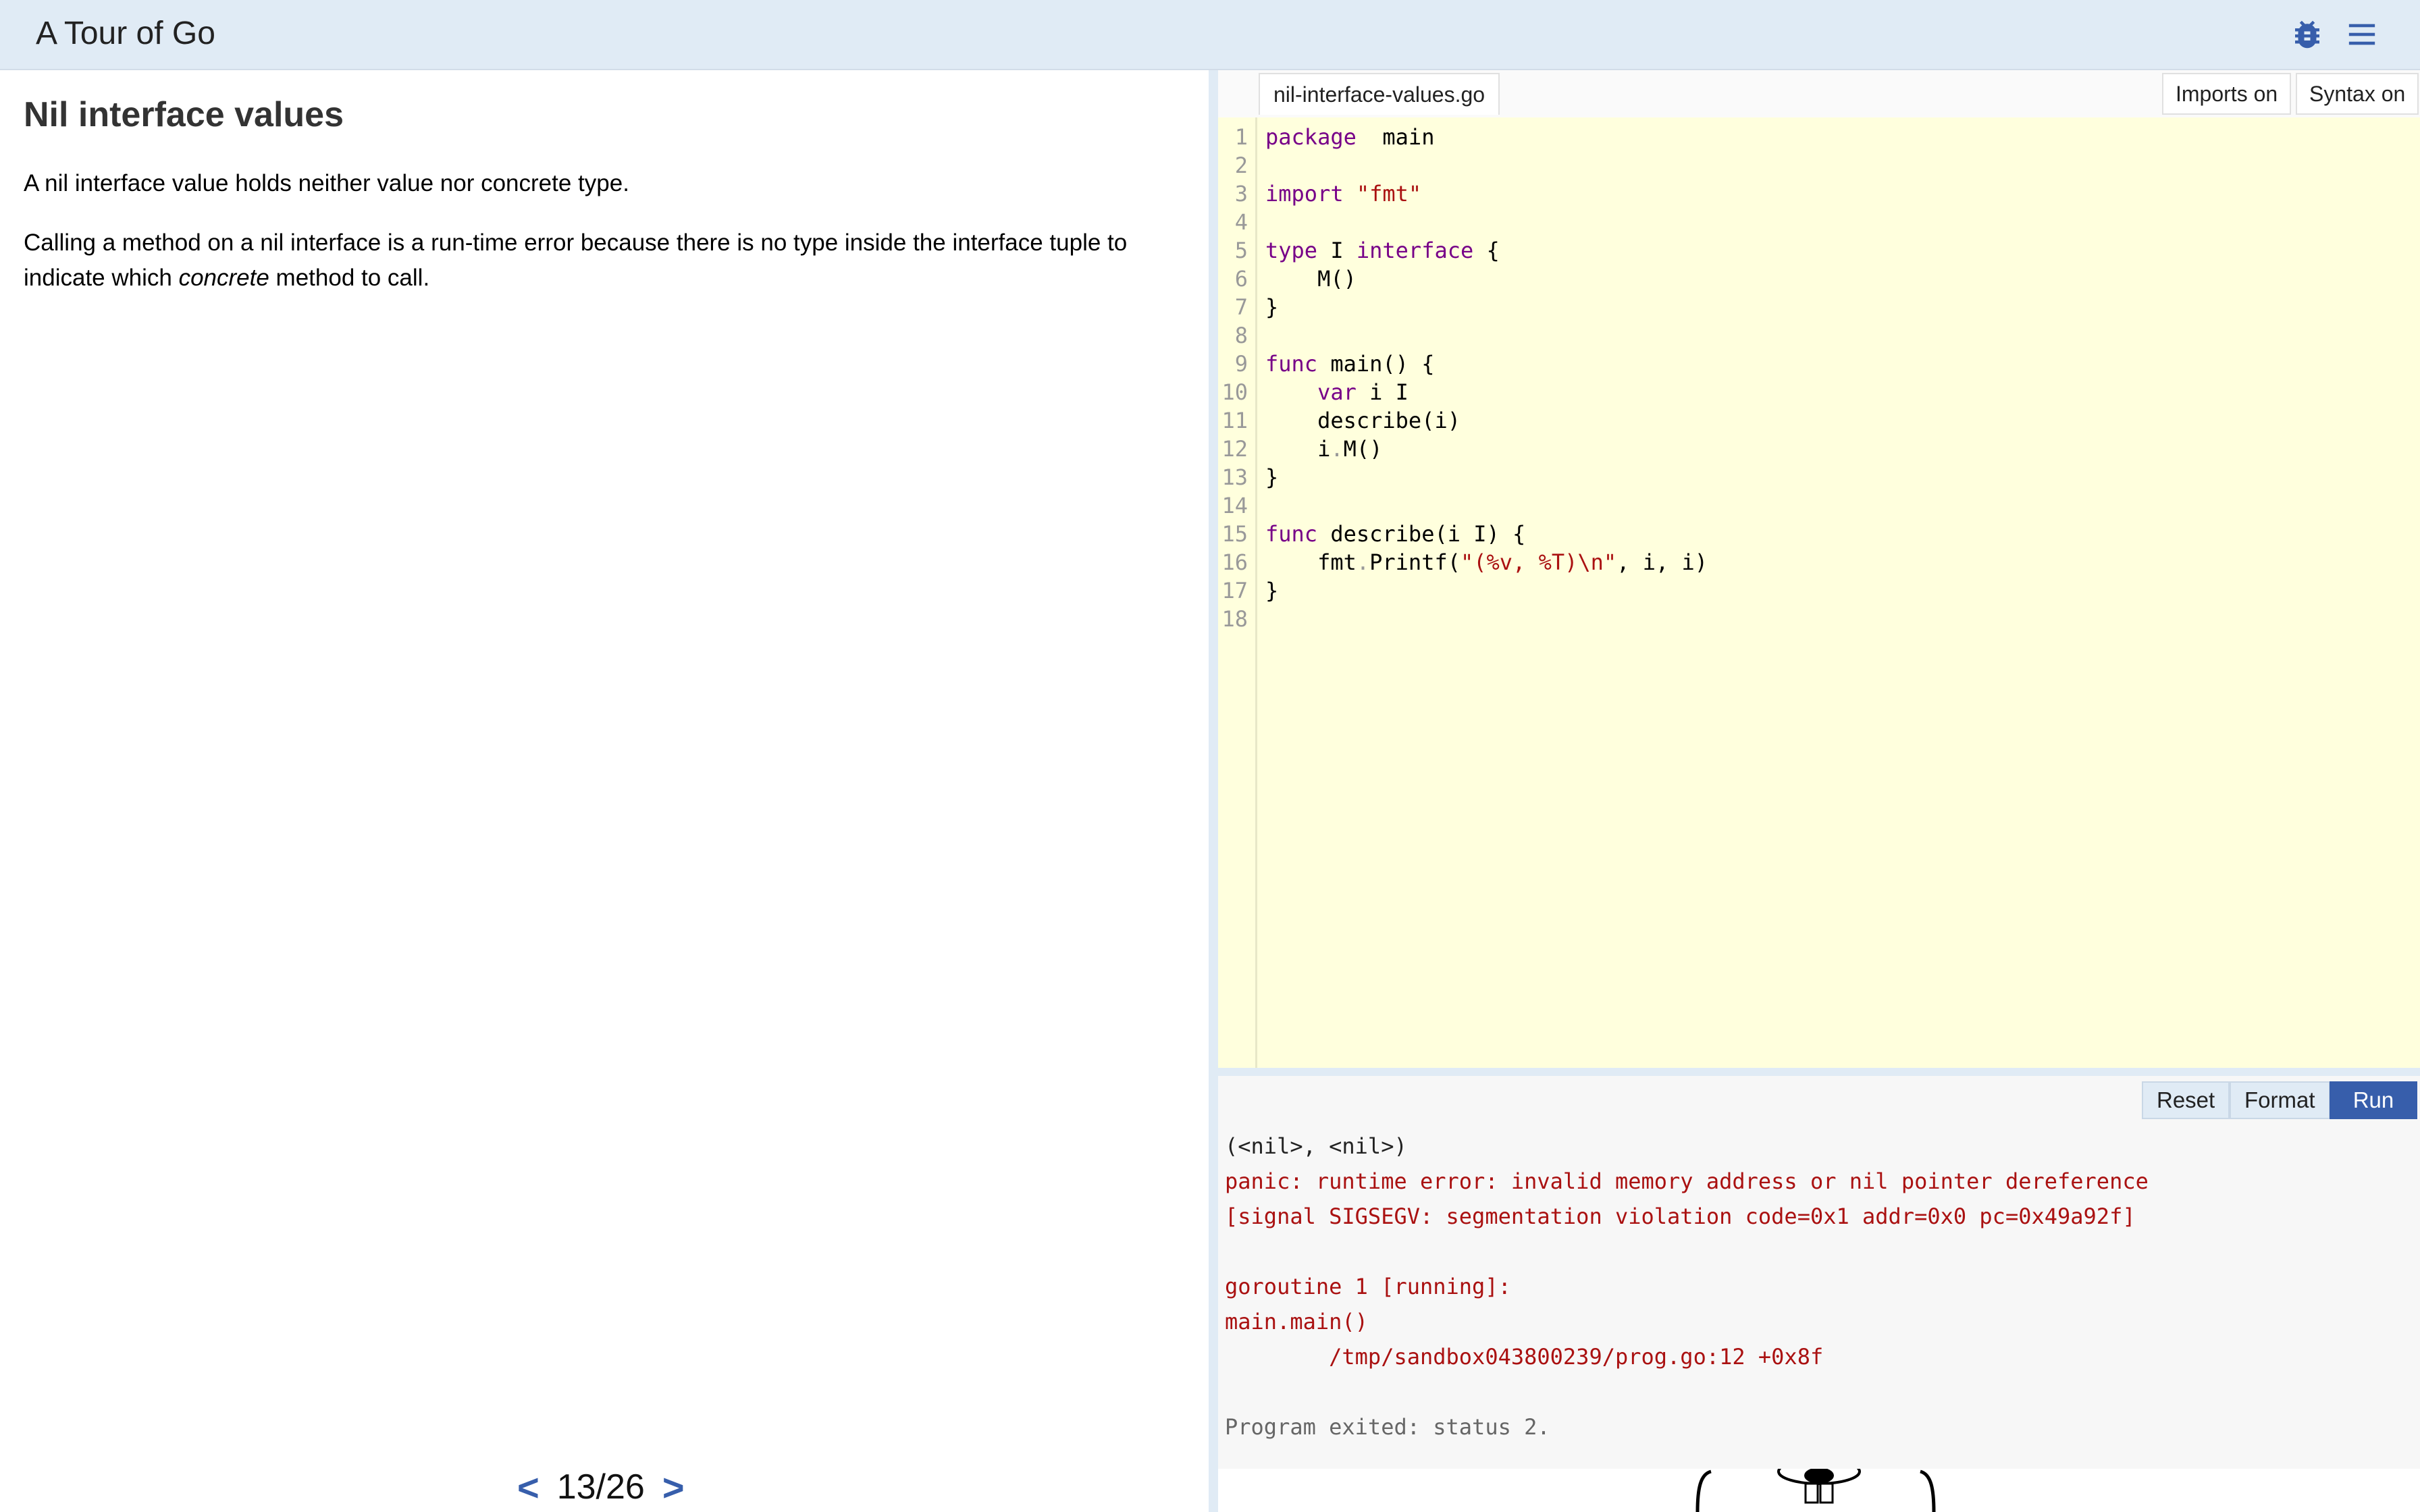  What do you see at coordinates (1819, 392) in the screenshot?
I see `code-line: 10 var i I` at bounding box center [1819, 392].